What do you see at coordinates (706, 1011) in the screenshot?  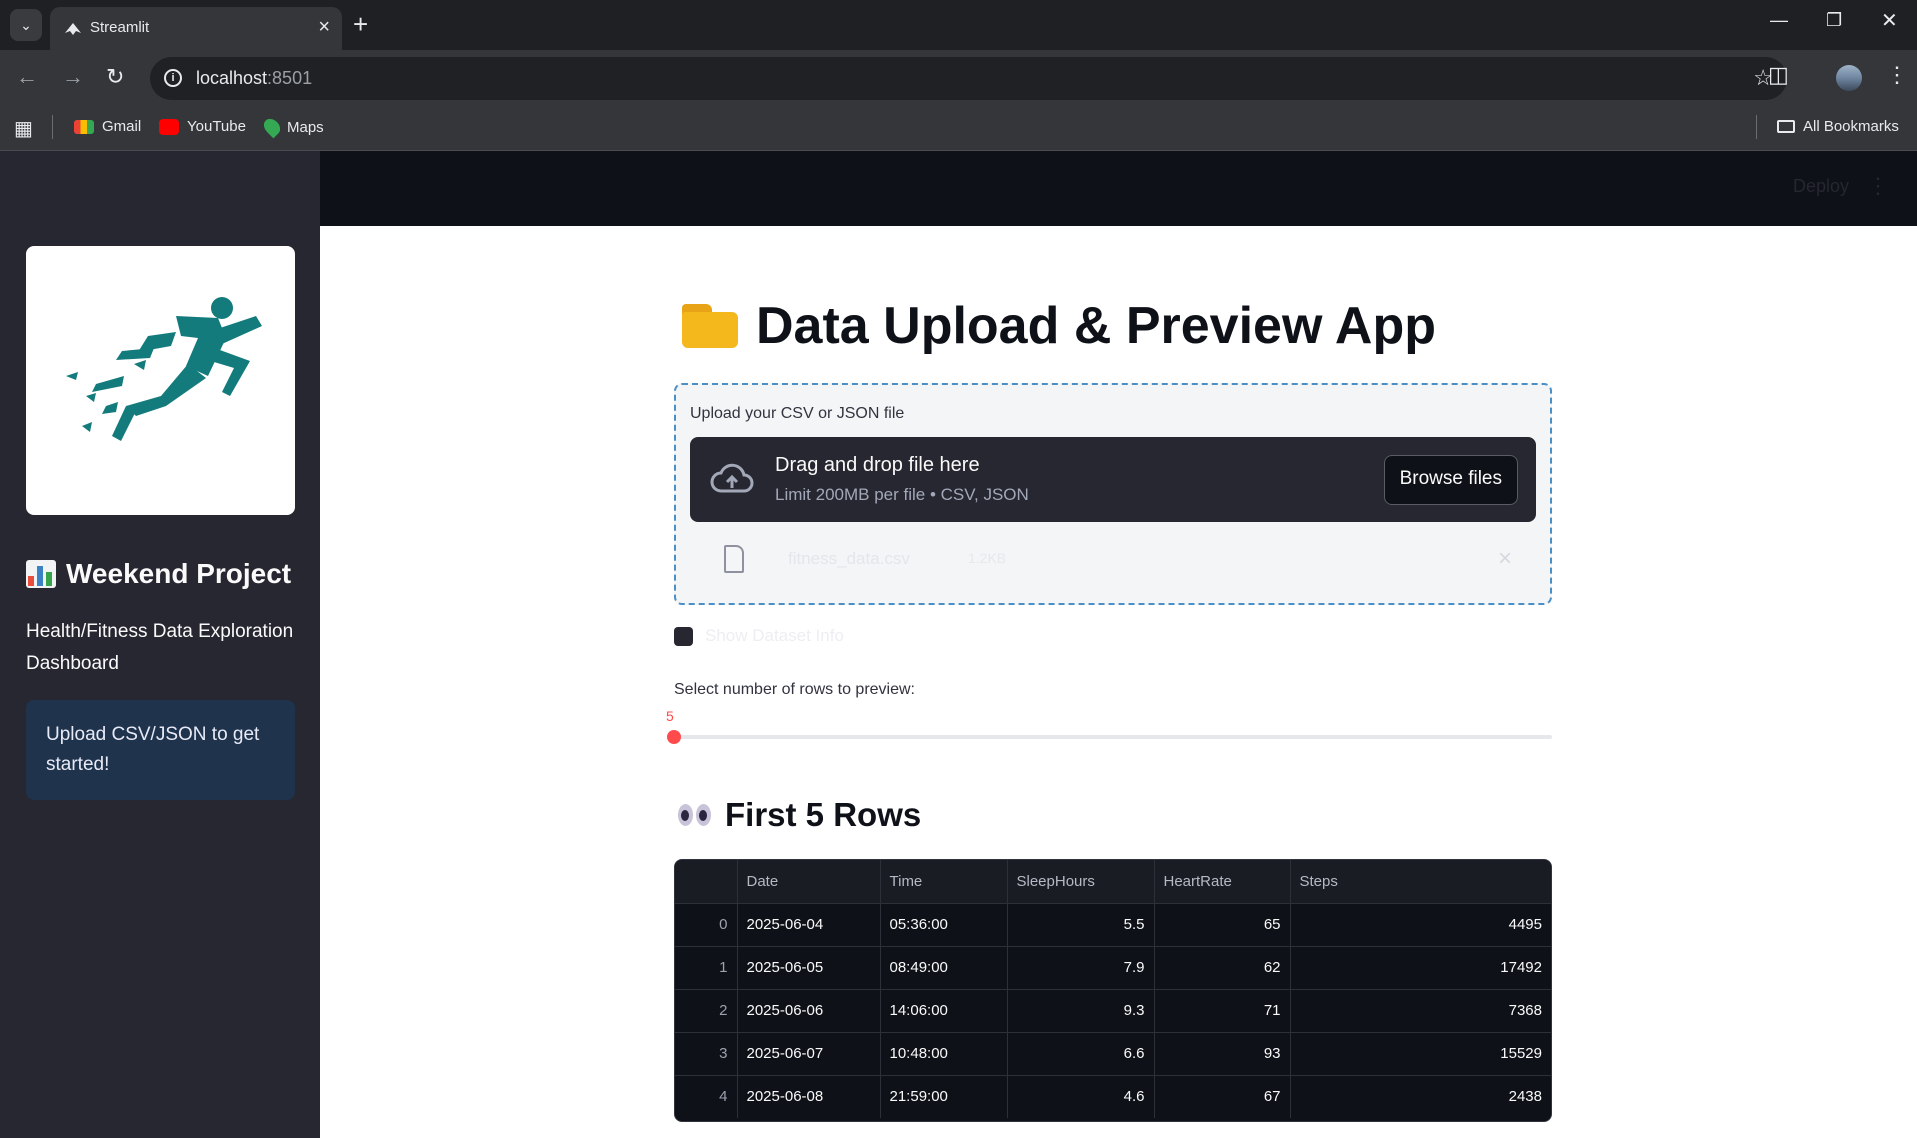 I see `table-cell: 2` at bounding box center [706, 1011].